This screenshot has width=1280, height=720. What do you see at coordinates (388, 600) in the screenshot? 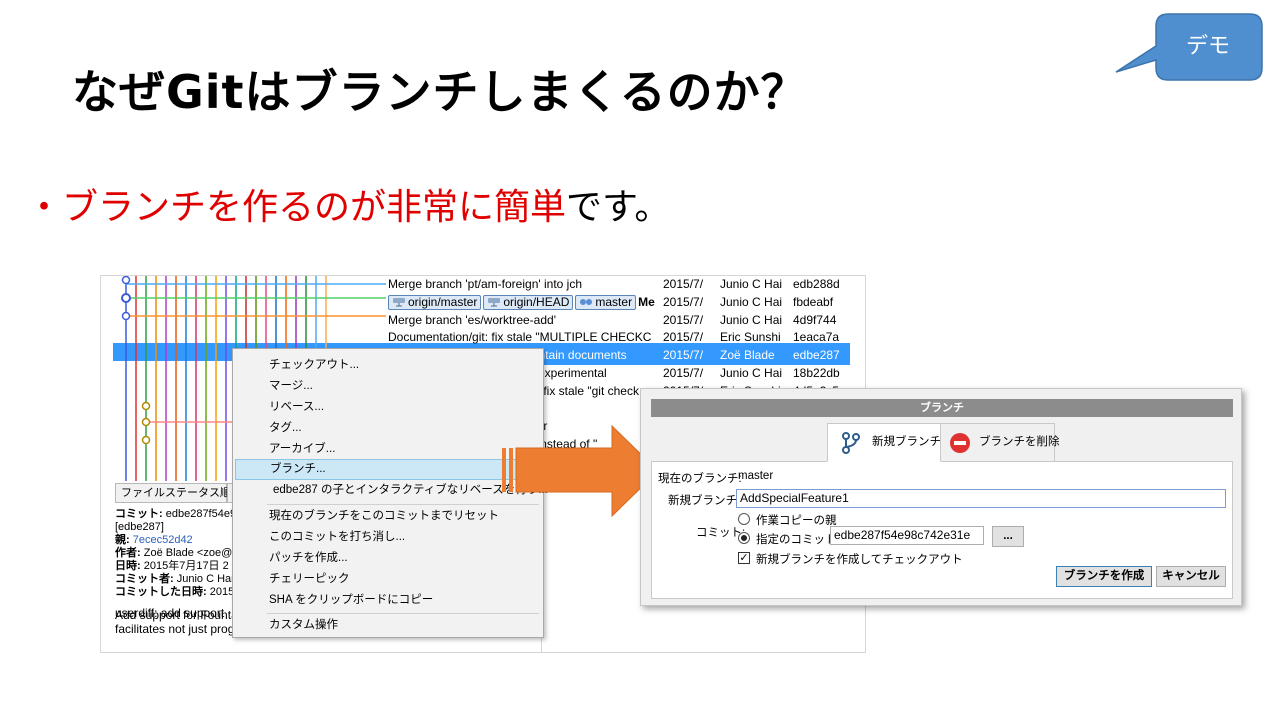
I see `menu-item-copy-sha: SHA をクリップボードにコピー` at bounding box center [388, 600].